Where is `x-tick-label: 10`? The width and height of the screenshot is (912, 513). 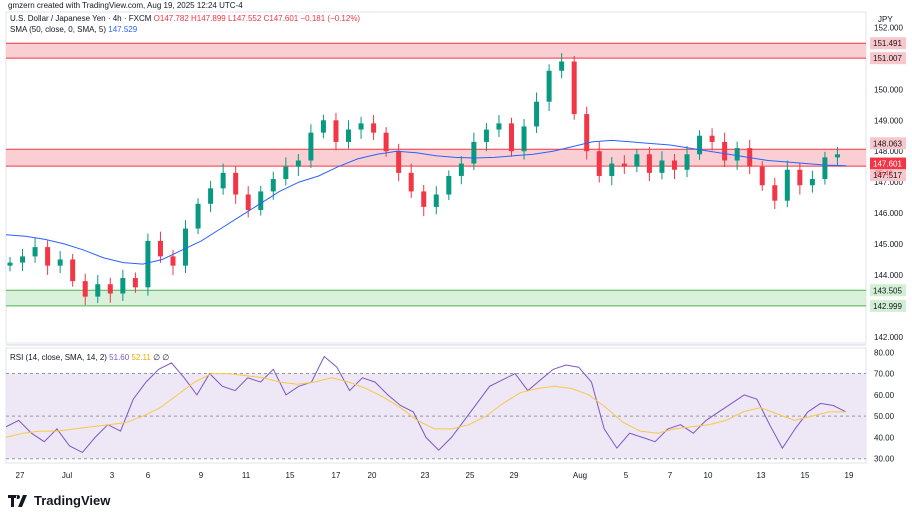 x-tick-label: 10 is located at coordinates (708, 475).